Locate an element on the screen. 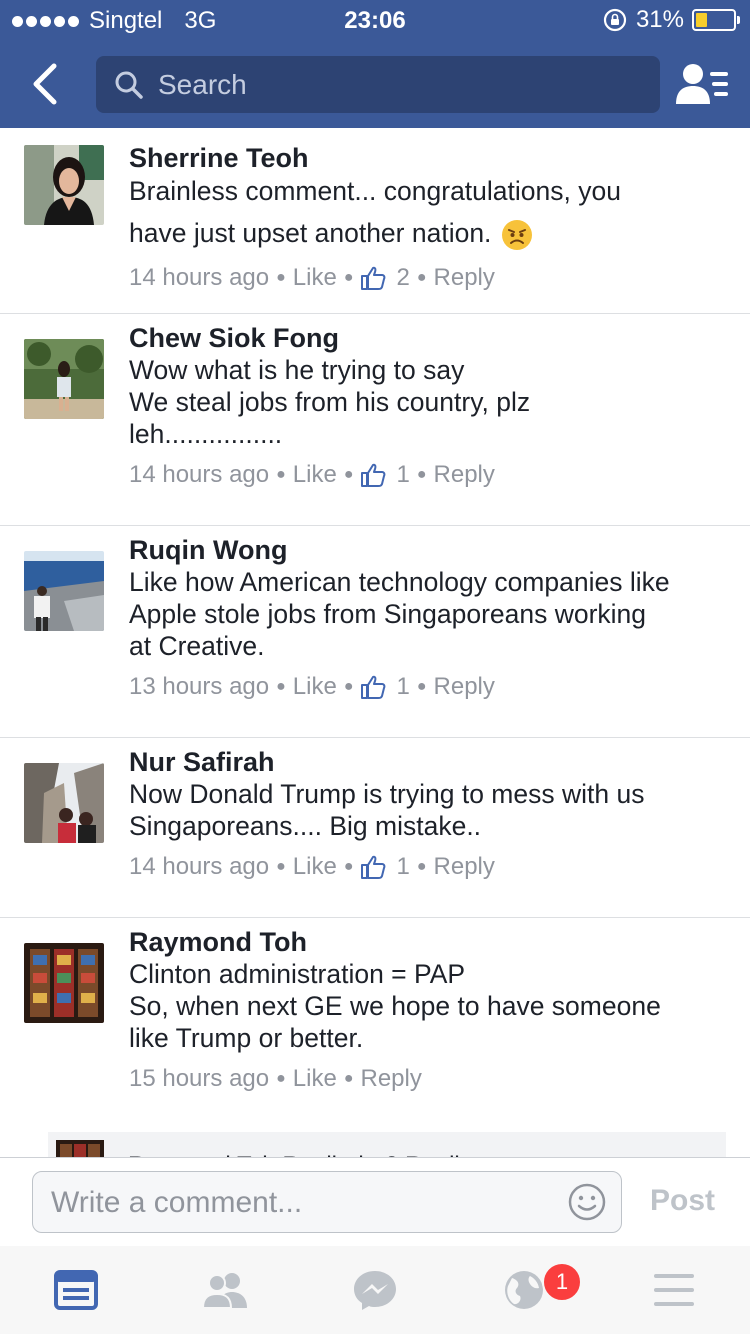  commenter-name: Sherrine Teoh is located at coordinates (427, 158).